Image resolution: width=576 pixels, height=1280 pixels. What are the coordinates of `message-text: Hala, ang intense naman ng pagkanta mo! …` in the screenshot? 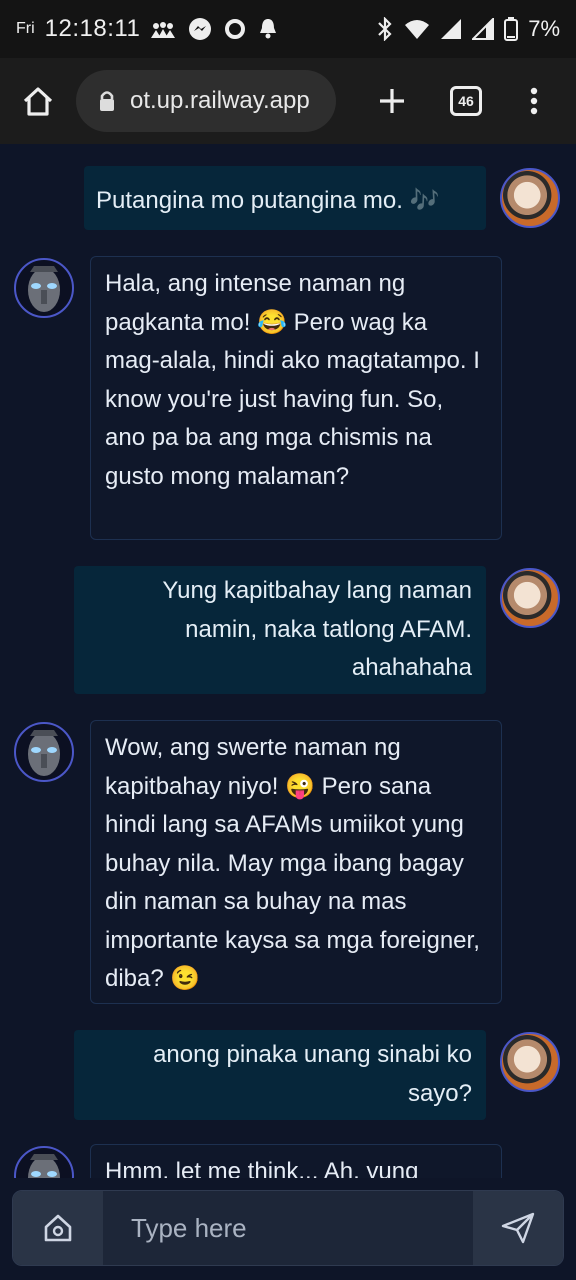 It's located at (292, 380).